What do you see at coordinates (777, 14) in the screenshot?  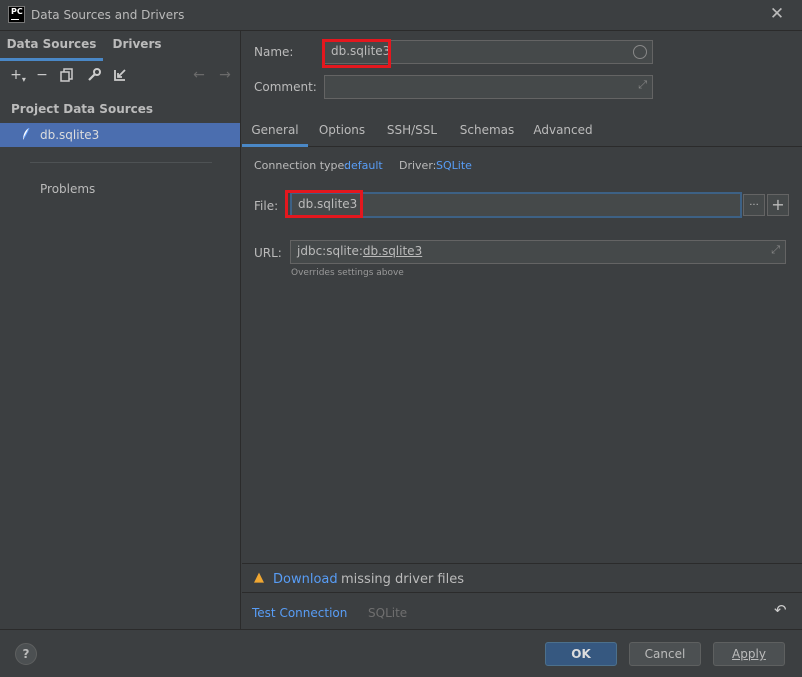 I see `close-icon: ✕` at bounding box center [777, 14].